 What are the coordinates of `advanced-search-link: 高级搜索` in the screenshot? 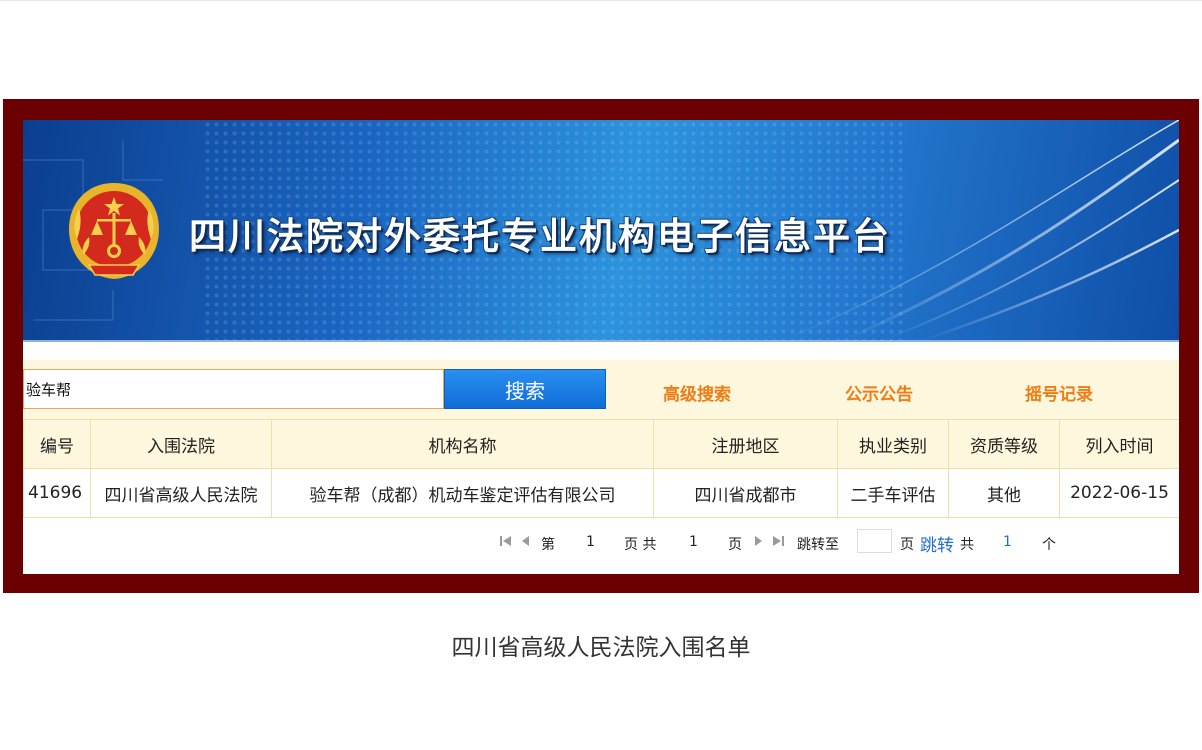 It's located at (697, 392).